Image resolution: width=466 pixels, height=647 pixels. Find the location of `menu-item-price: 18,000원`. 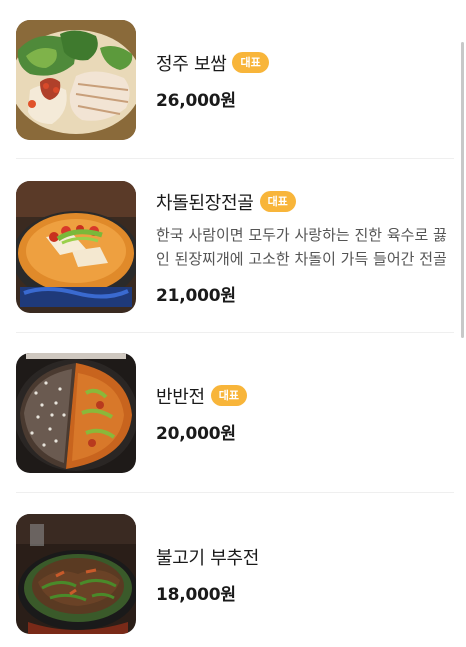

menu-item-price: 18,000원 is located at coordinates (196, 594).